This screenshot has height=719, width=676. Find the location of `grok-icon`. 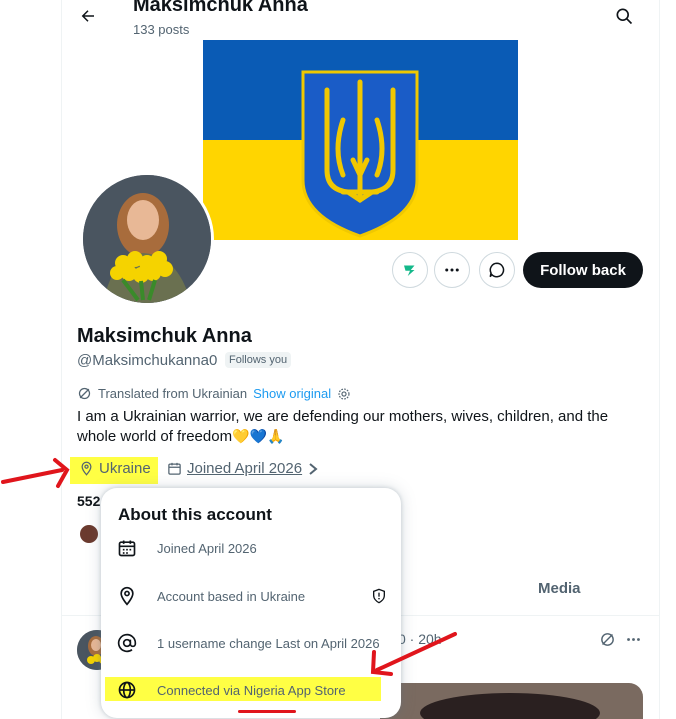

grok-icon is located at coordinates (409, 270).